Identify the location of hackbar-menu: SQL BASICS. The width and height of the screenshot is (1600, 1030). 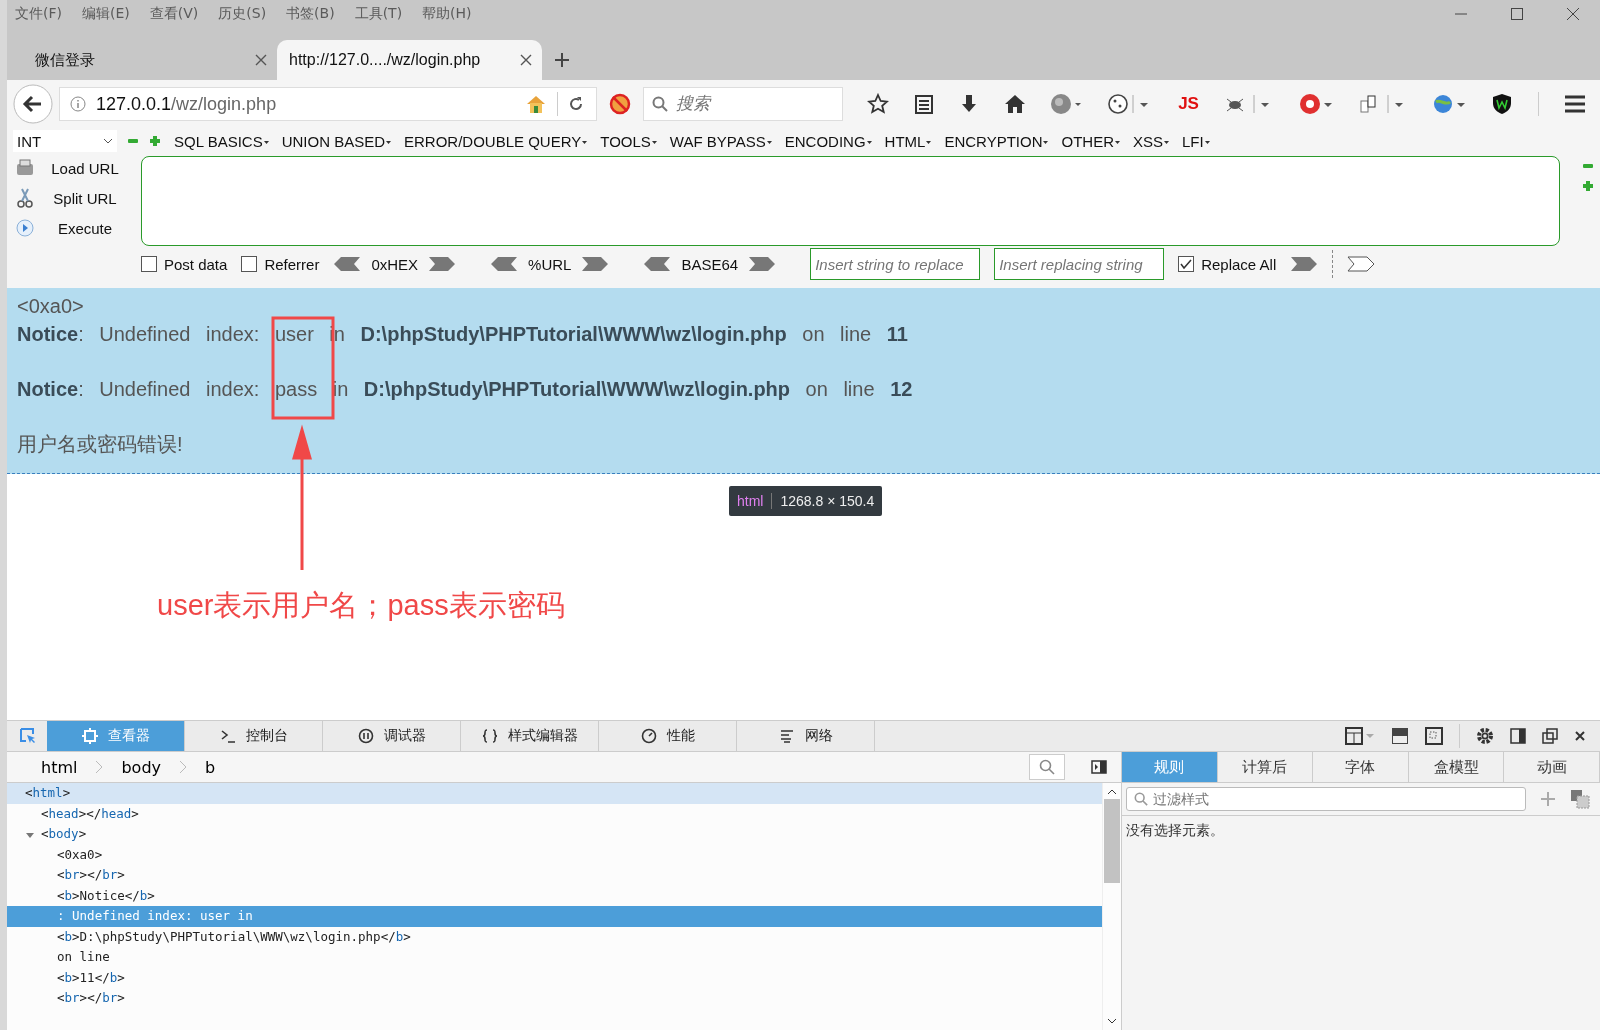
(221, 141).